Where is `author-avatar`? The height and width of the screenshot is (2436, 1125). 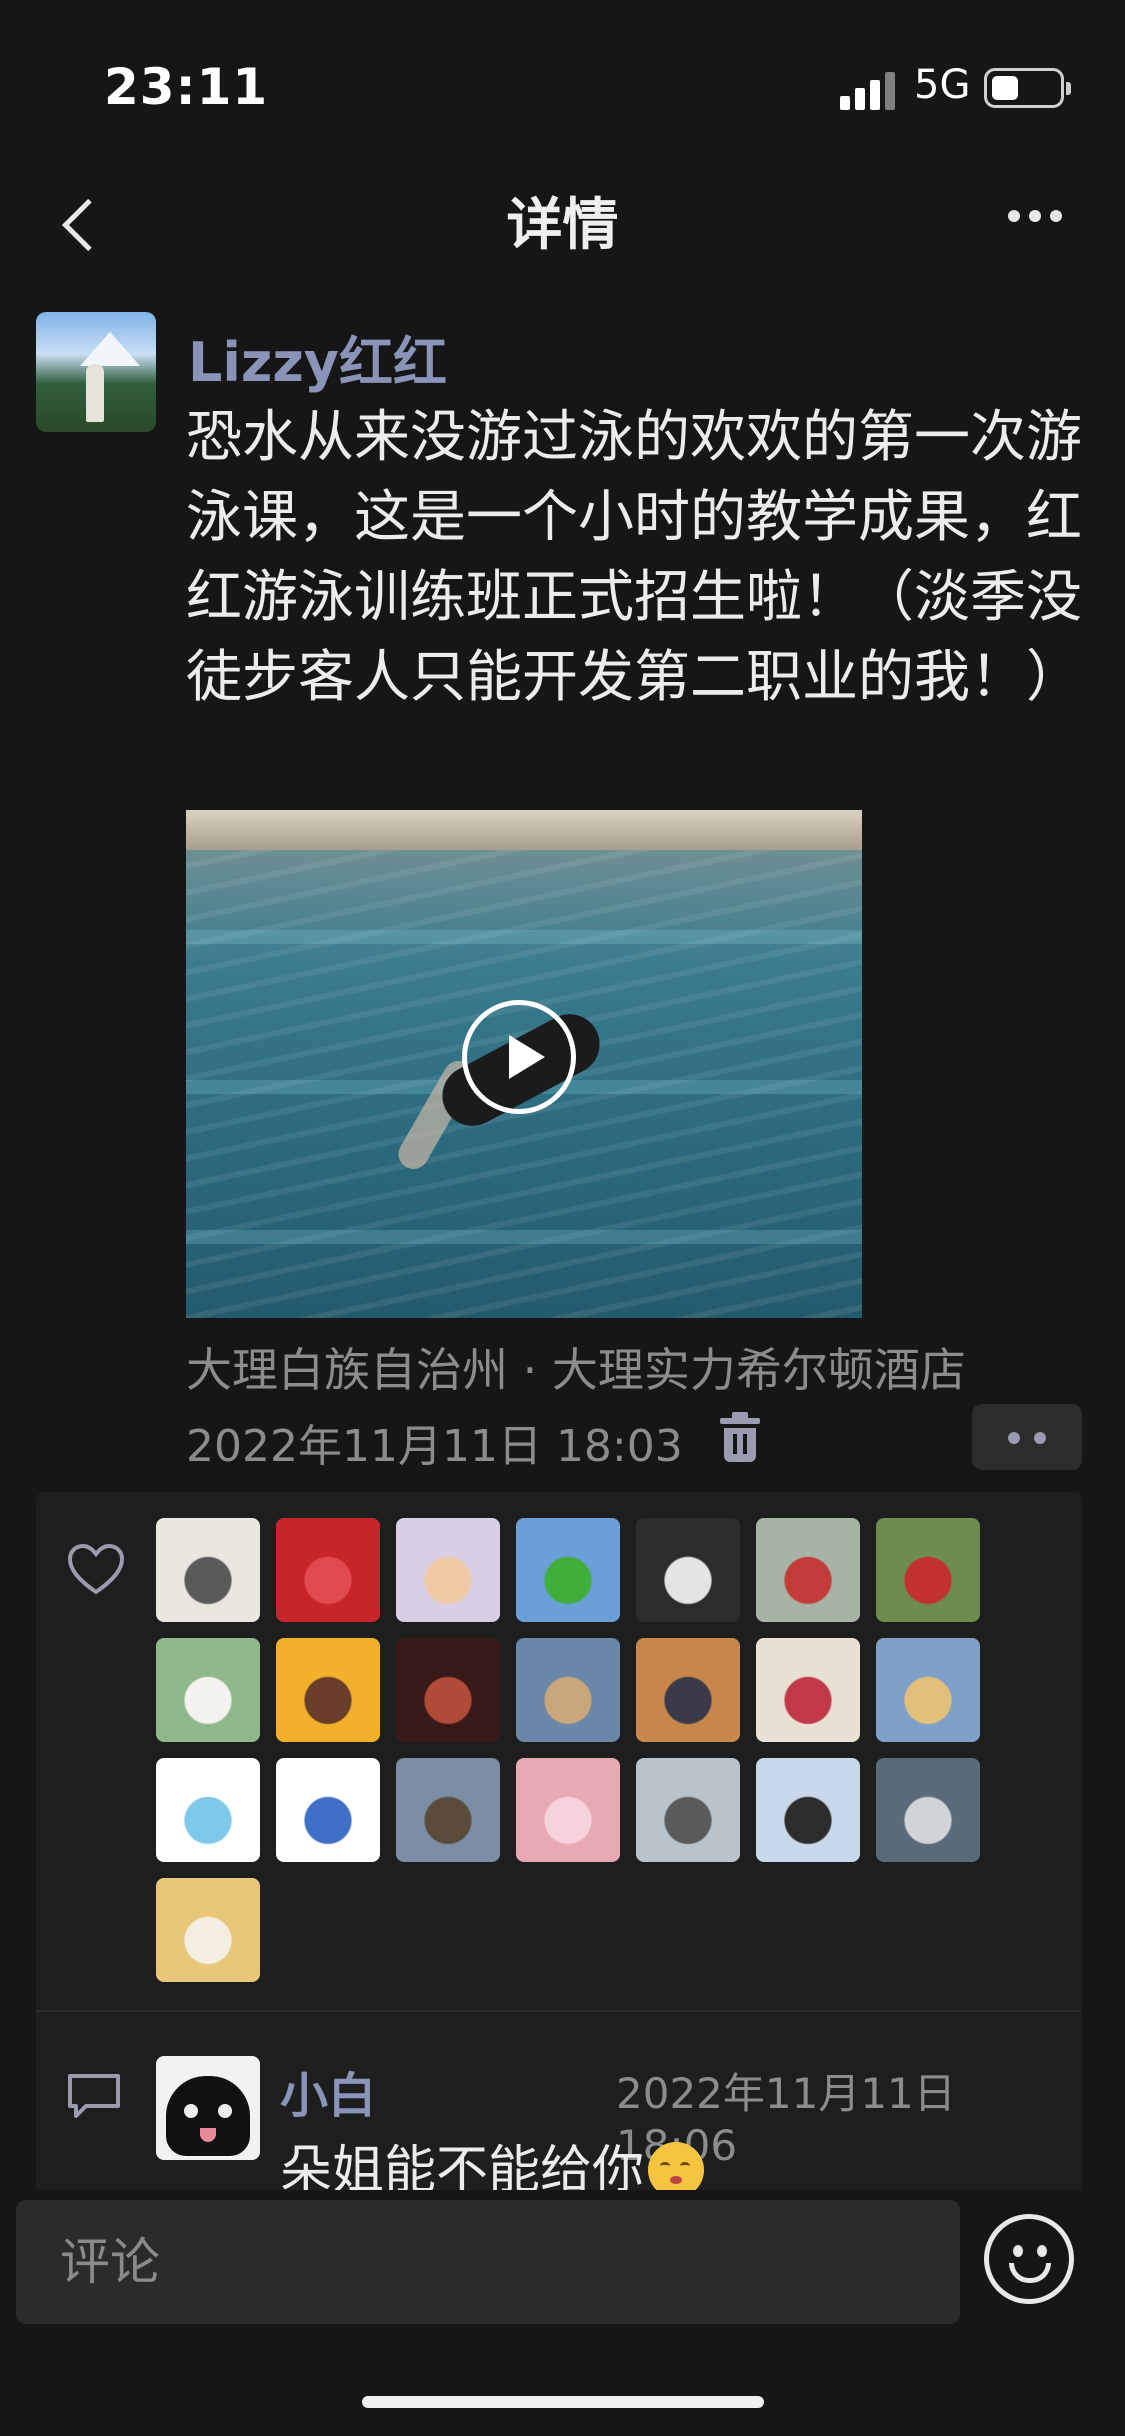 author-avatar is located at coordinates (96, 372).